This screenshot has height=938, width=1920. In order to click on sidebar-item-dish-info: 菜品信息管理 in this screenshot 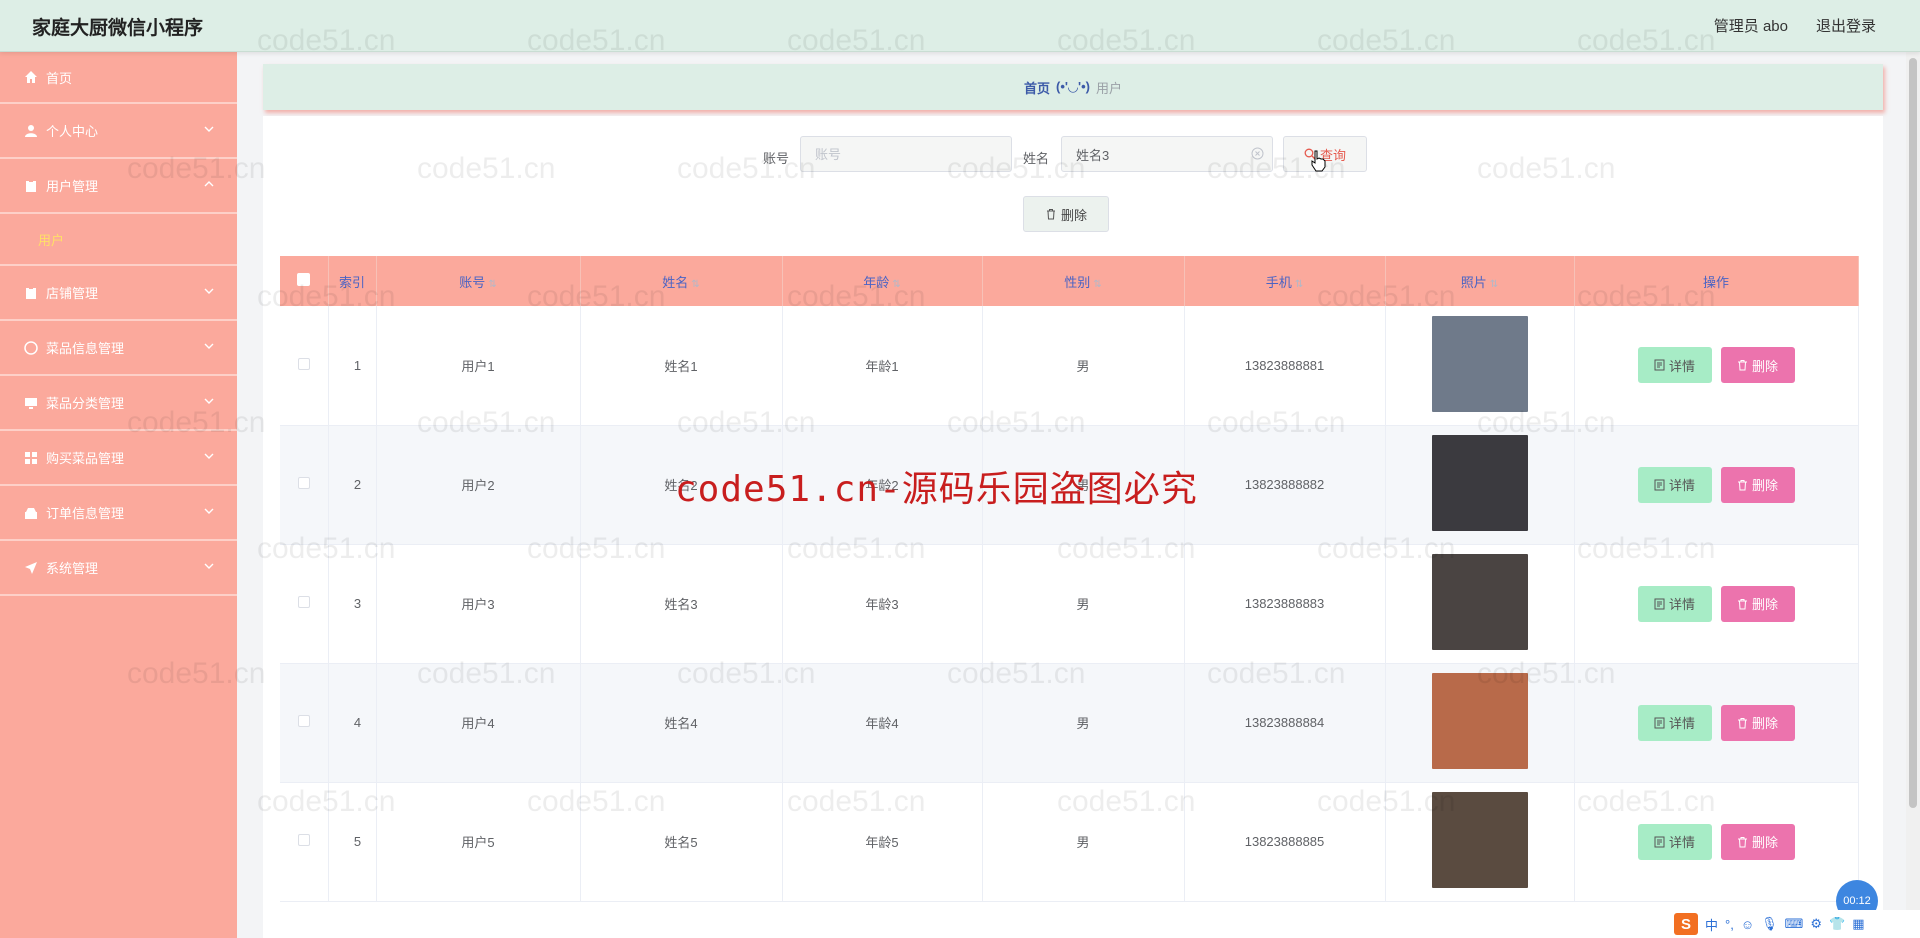, I will do `click(118, 348)`.